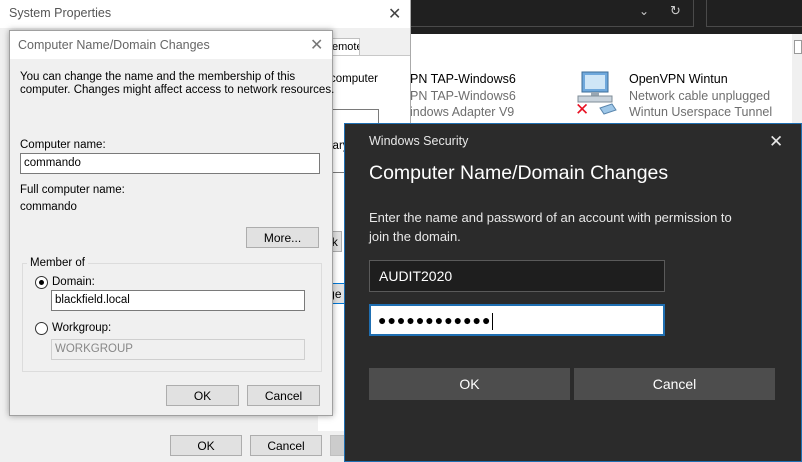  I want to click on dialog-title: Computer Name/Domain Changes, so click(114, 45).